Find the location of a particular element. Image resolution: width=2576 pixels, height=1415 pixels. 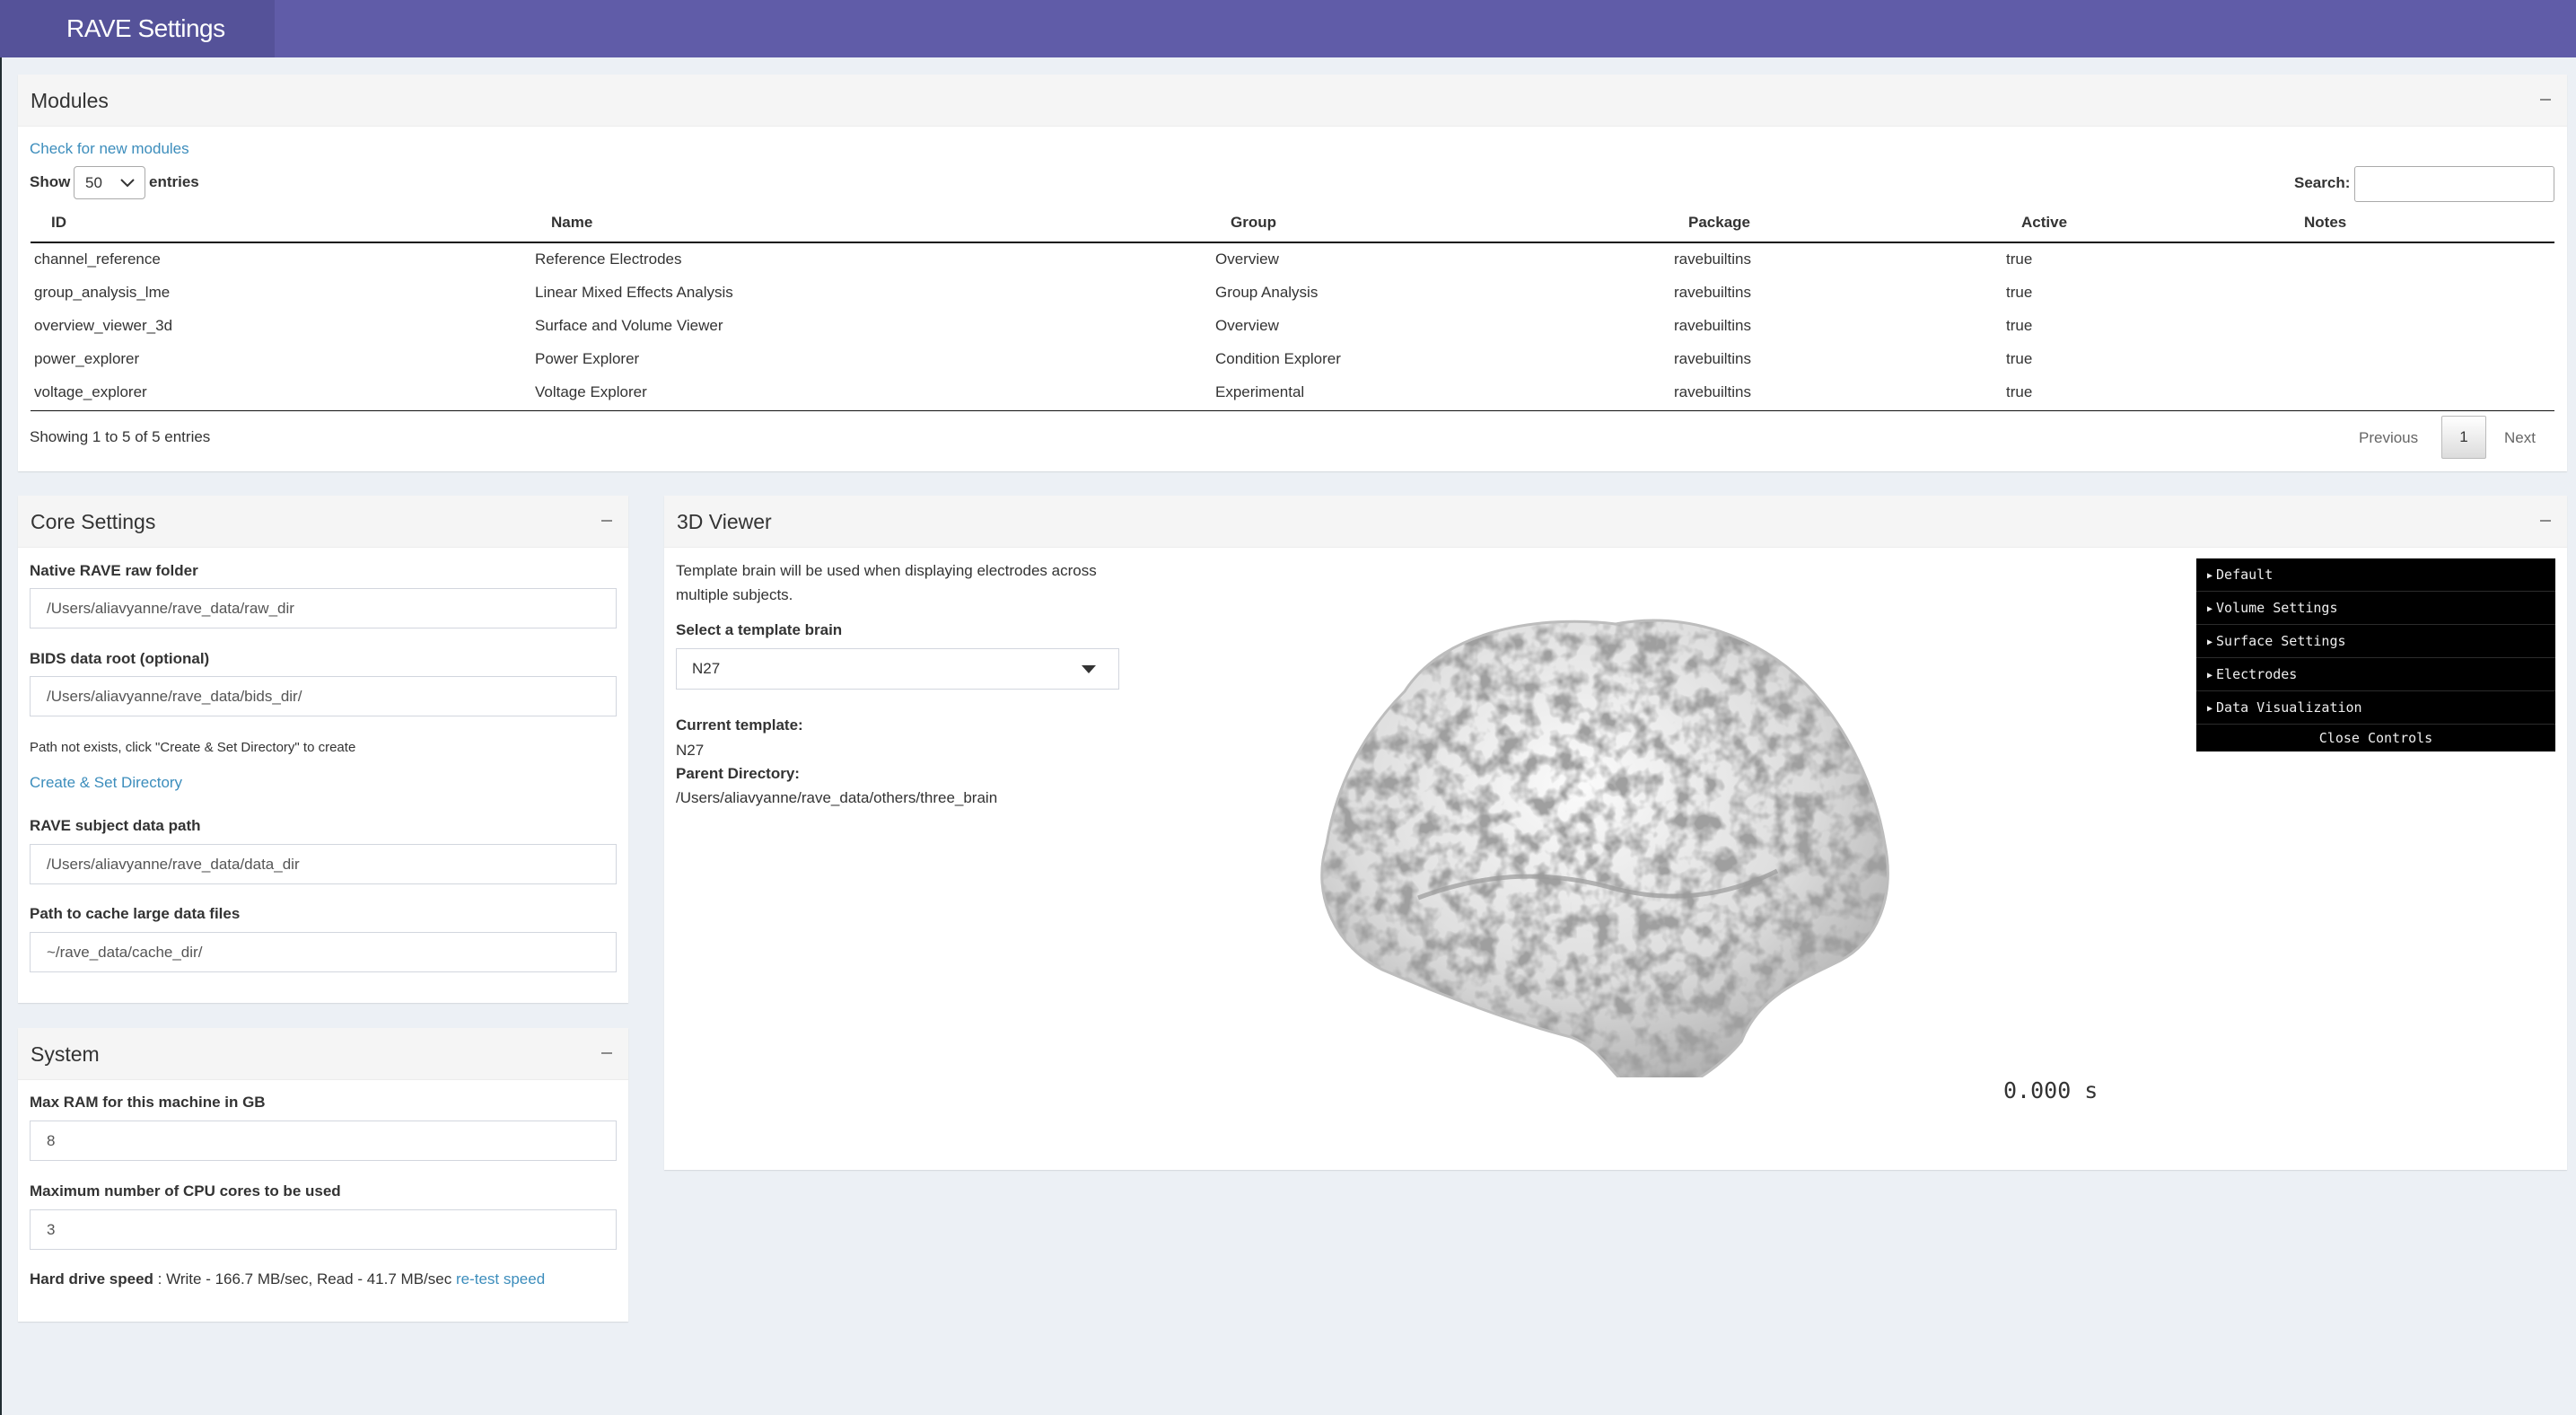

col-header-package: Package is located at coordinates (1719, 223).